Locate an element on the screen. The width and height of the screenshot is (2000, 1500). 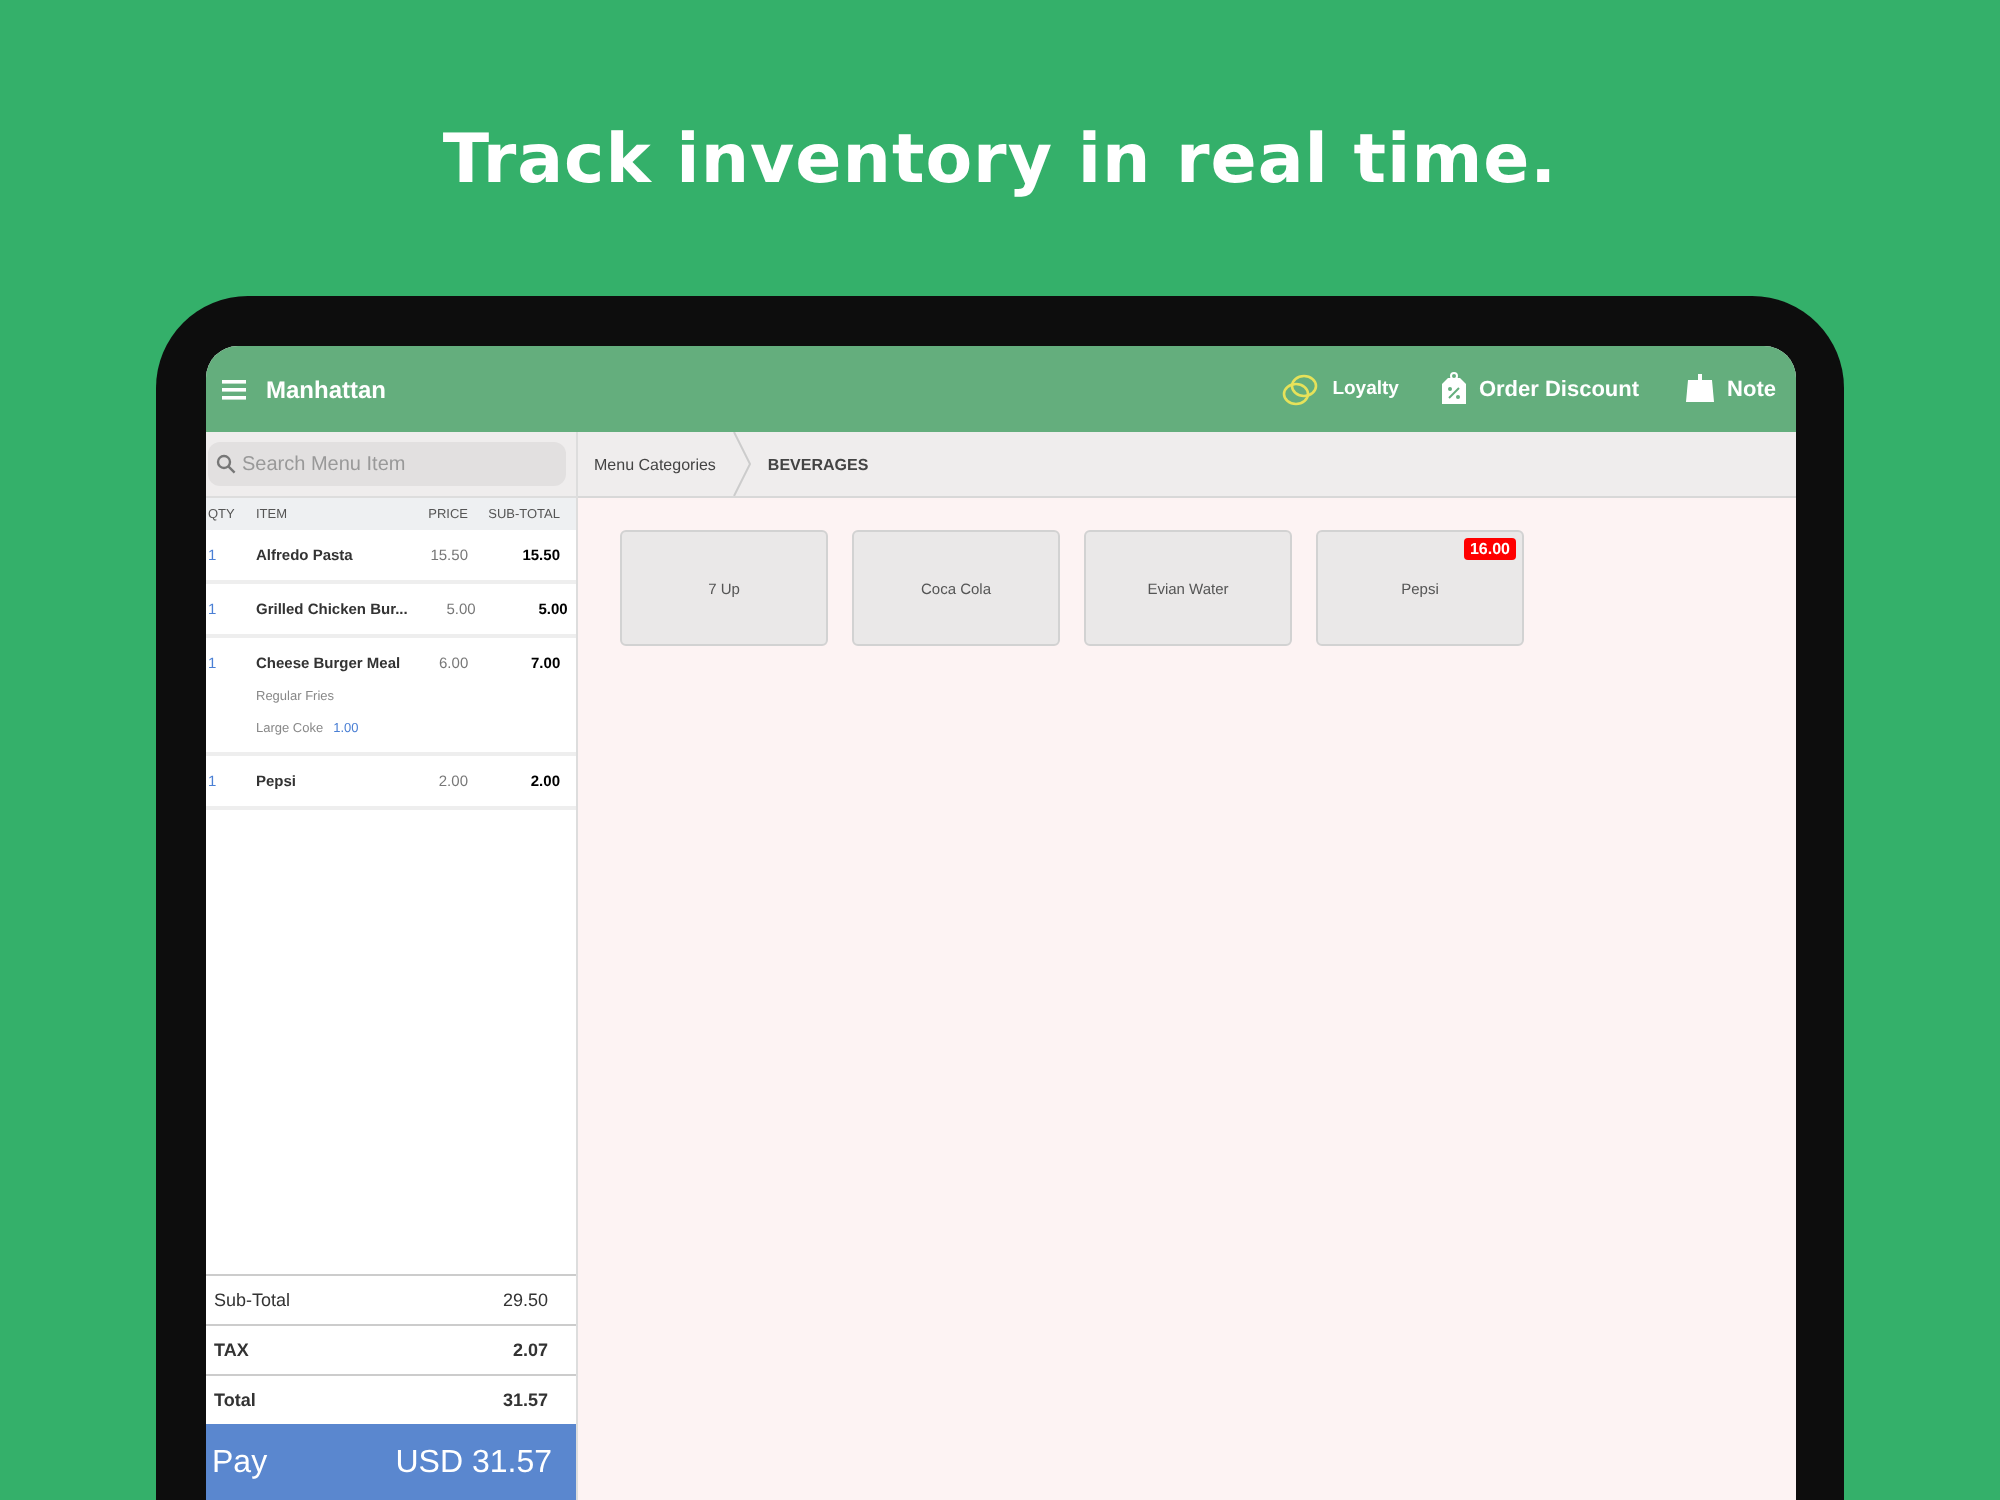
total-label: TAX is located at coordinates (231, 1350).